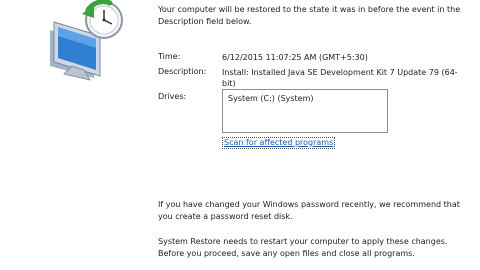 The height and width of the screenshot is (270, 480). Describe the element at coordinates (182, 71) in the screenshot. I see `description-label: Description:` at that location.